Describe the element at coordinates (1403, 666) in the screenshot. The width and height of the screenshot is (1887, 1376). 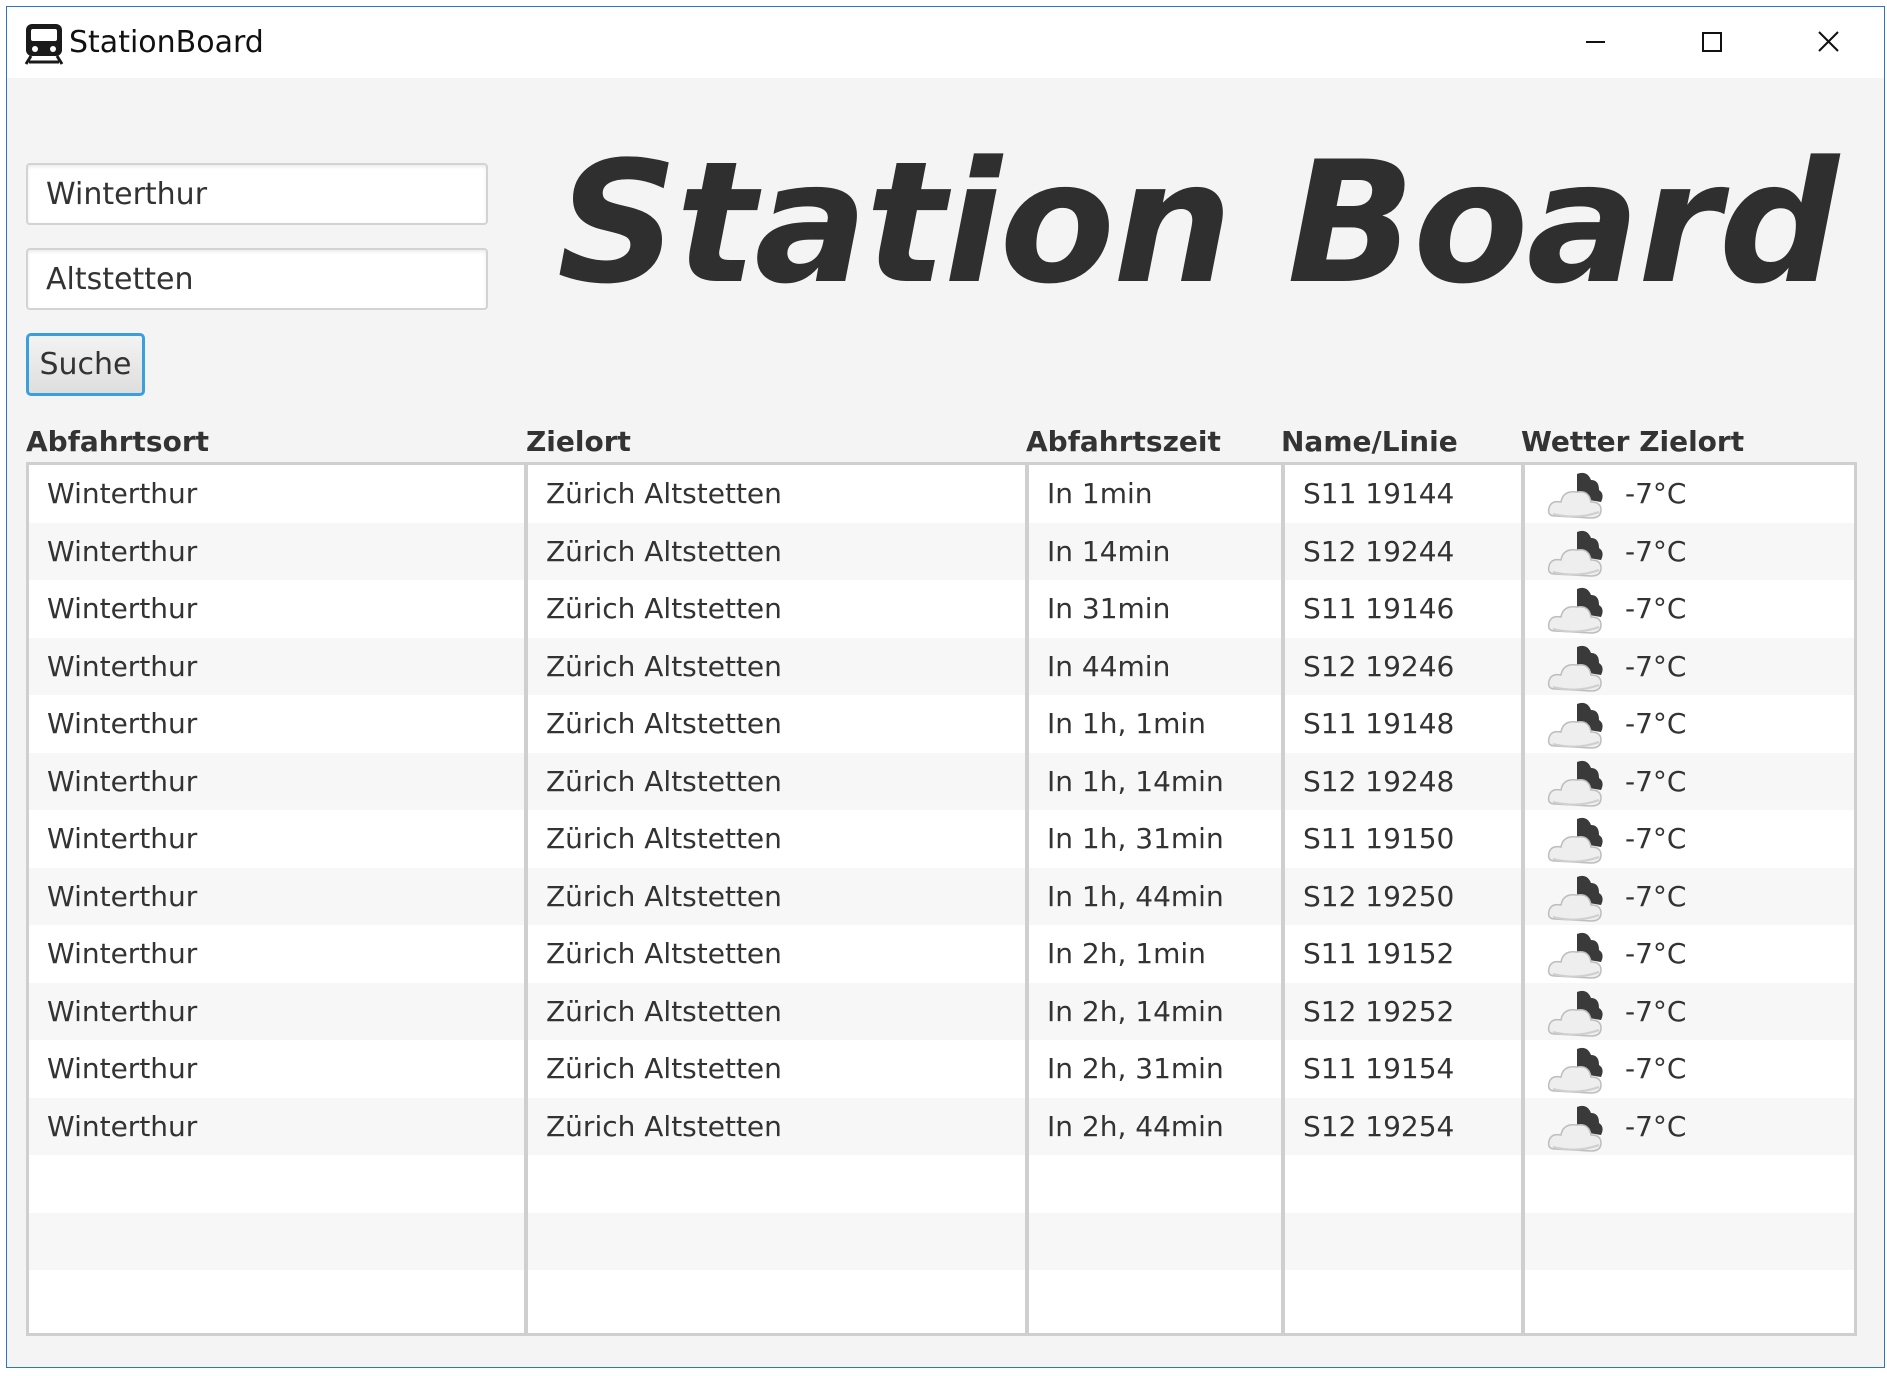
I see `table-cell-linie: S12 19246` at that location.